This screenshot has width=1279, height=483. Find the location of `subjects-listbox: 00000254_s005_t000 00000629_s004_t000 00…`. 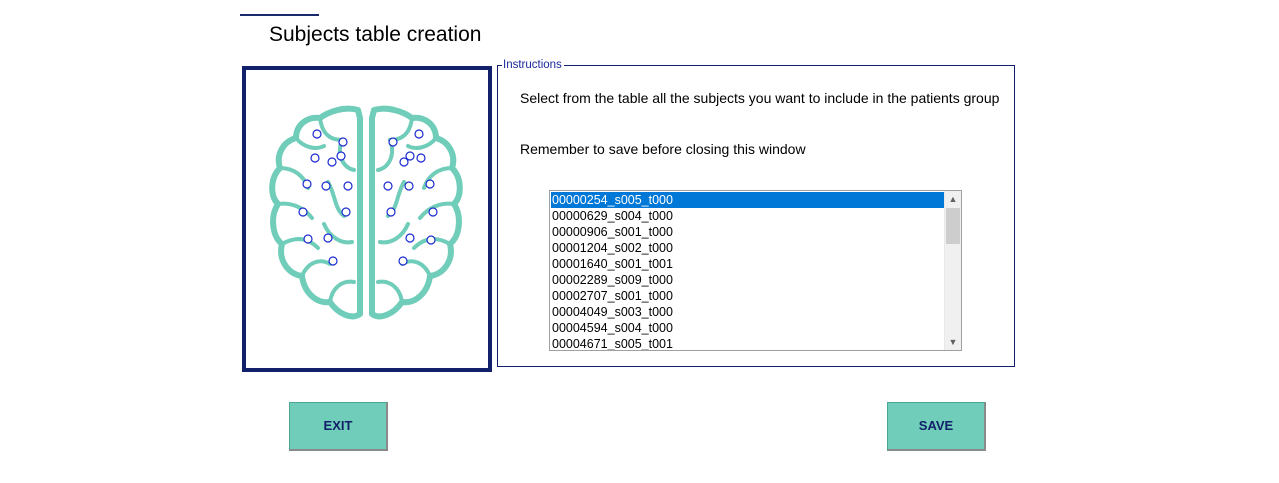

subjects-listbox: 00000254_s005_t000 00000629_s004_t000 00… is located at coordinates (755, 270).